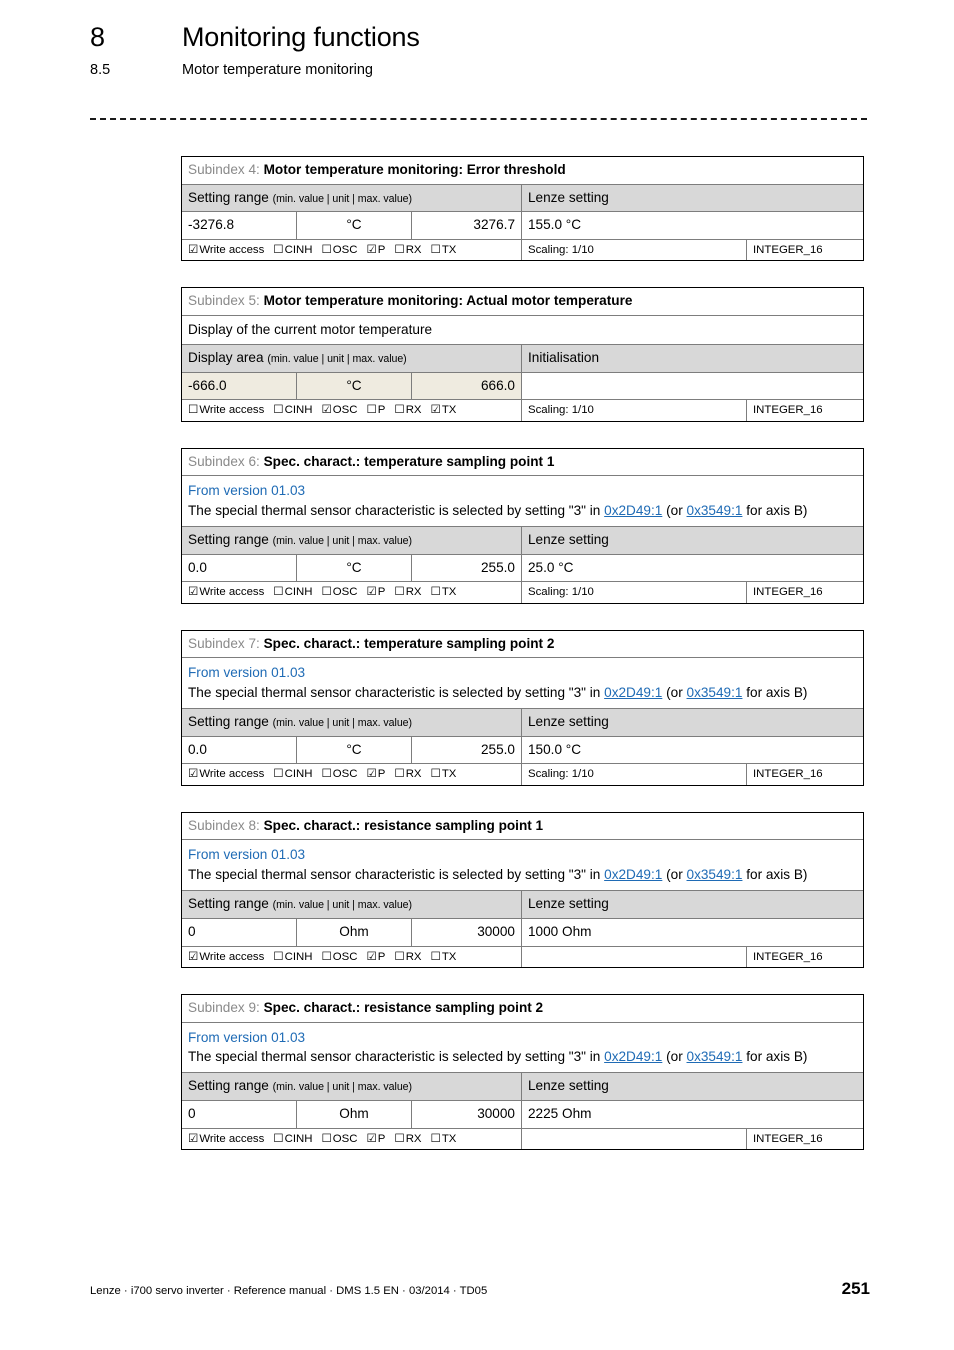  Describe the element at coordinates (353, 1114) in the screenshot. I see `unit-value: Ohm` at that location.